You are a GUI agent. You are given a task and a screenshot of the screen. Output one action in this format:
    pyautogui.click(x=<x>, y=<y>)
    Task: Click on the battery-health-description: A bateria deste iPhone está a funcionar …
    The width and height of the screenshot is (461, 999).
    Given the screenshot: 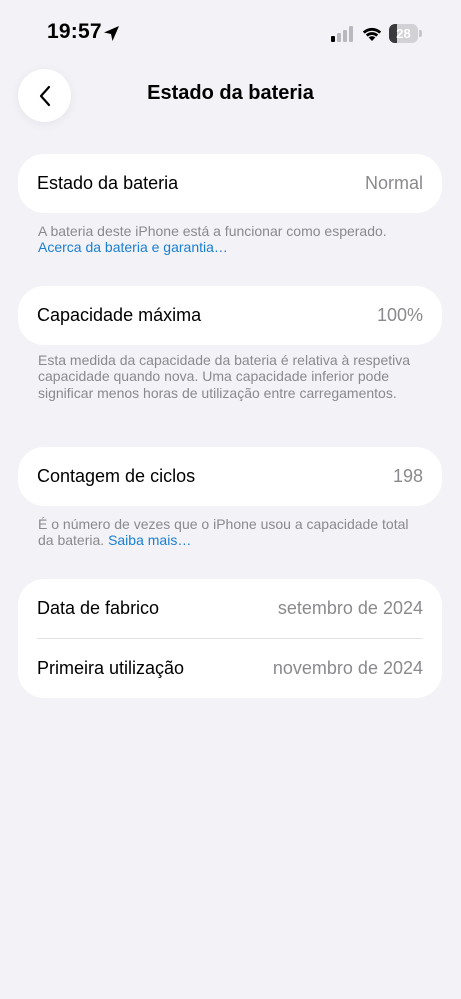 What is the action you would take?
    pyautogui.click(x=212, y=231)
    